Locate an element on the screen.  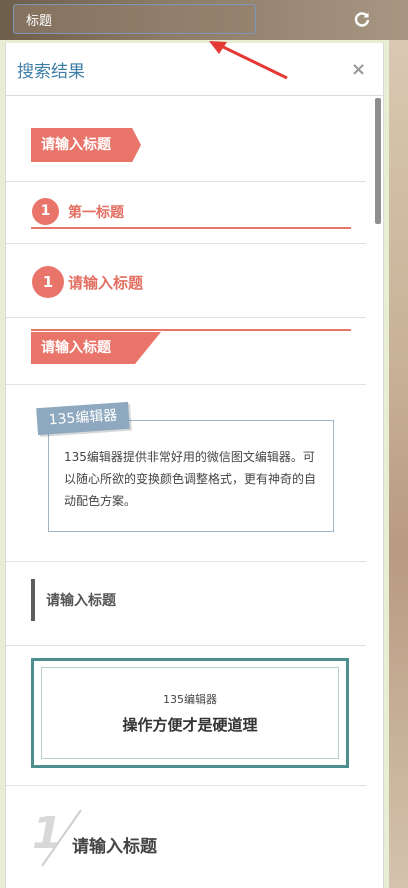
title-style-arrow: 请输入标题 is located at coordinates (86, 145).